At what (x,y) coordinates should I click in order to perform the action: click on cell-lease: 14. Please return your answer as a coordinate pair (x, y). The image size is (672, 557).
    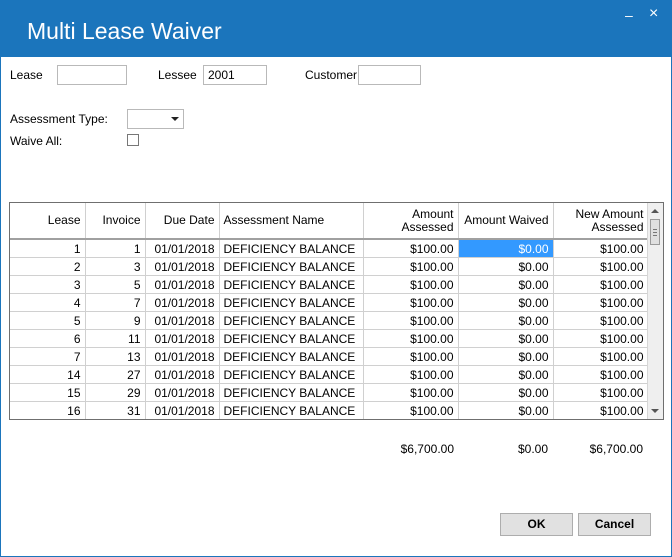
    Looking at the image, I should click on (48, 374).